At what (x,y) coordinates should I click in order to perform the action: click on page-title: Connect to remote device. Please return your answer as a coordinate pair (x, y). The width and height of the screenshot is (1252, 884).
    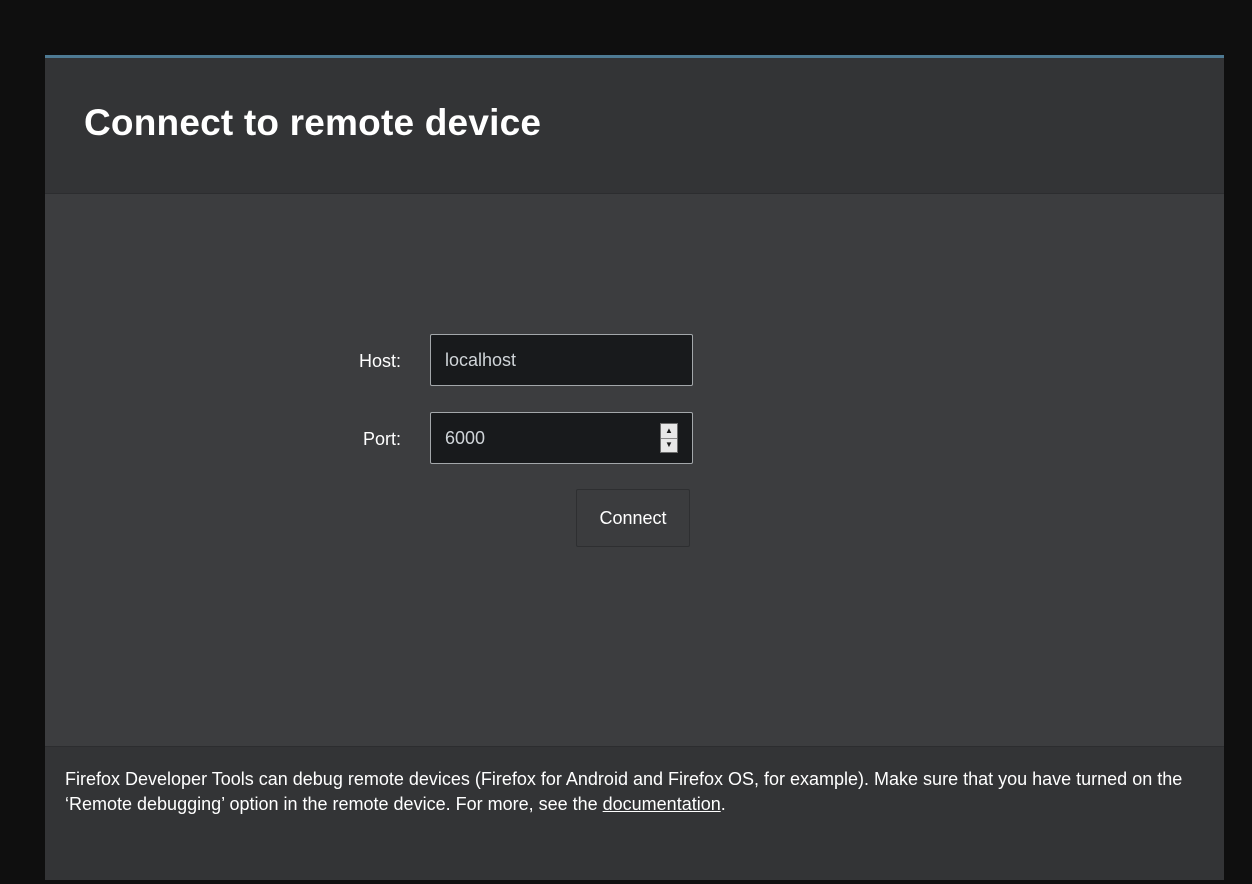
    Looking at the image, I should click on (313, 122).